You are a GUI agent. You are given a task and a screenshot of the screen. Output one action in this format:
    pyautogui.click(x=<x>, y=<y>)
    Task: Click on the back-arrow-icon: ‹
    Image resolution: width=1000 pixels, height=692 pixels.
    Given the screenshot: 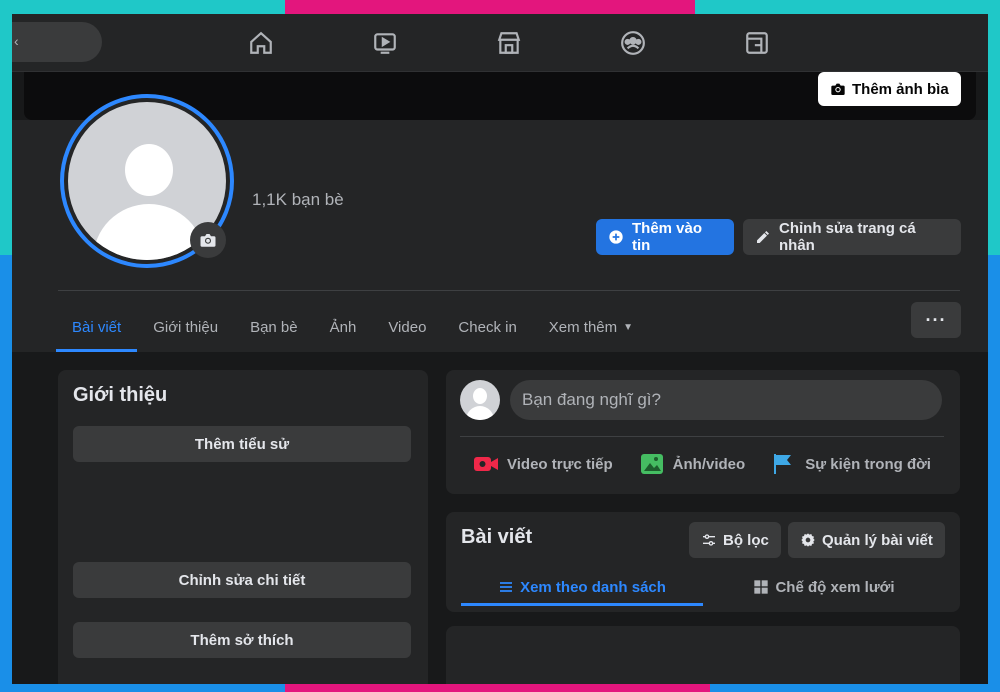 What is the action you would take?
    pyautogui.click(x=16, y=41)
    